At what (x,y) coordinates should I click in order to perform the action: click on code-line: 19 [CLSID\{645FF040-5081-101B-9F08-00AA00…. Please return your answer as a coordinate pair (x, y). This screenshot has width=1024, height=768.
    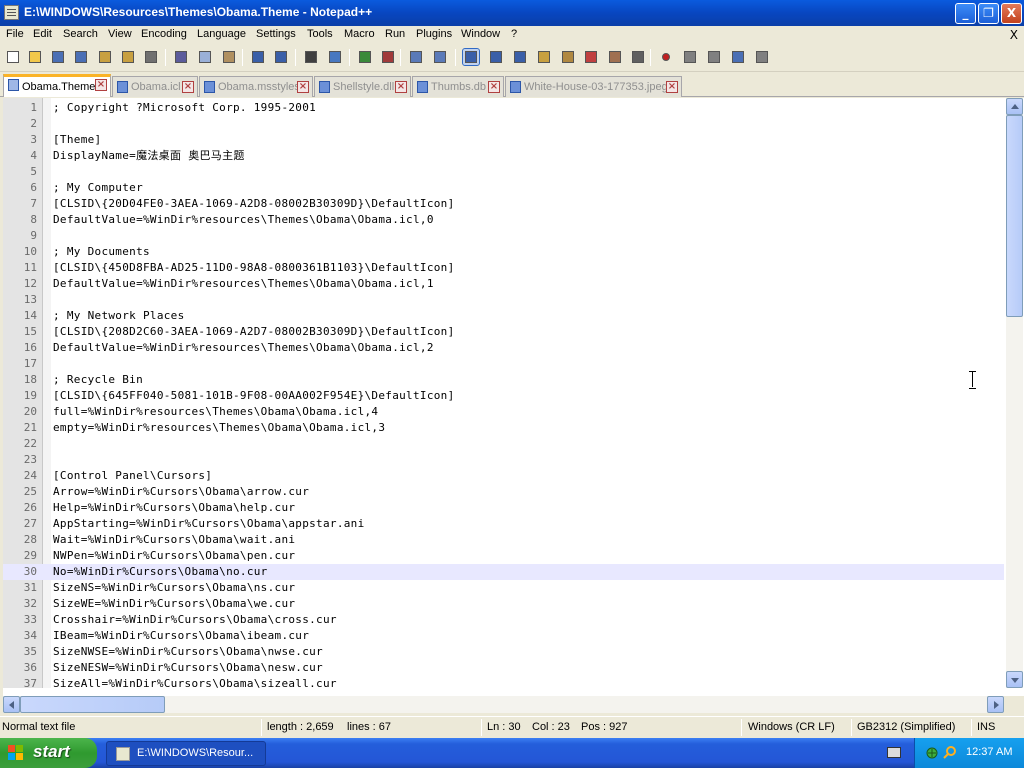
    Looking at the image, I should click on (503, 396).